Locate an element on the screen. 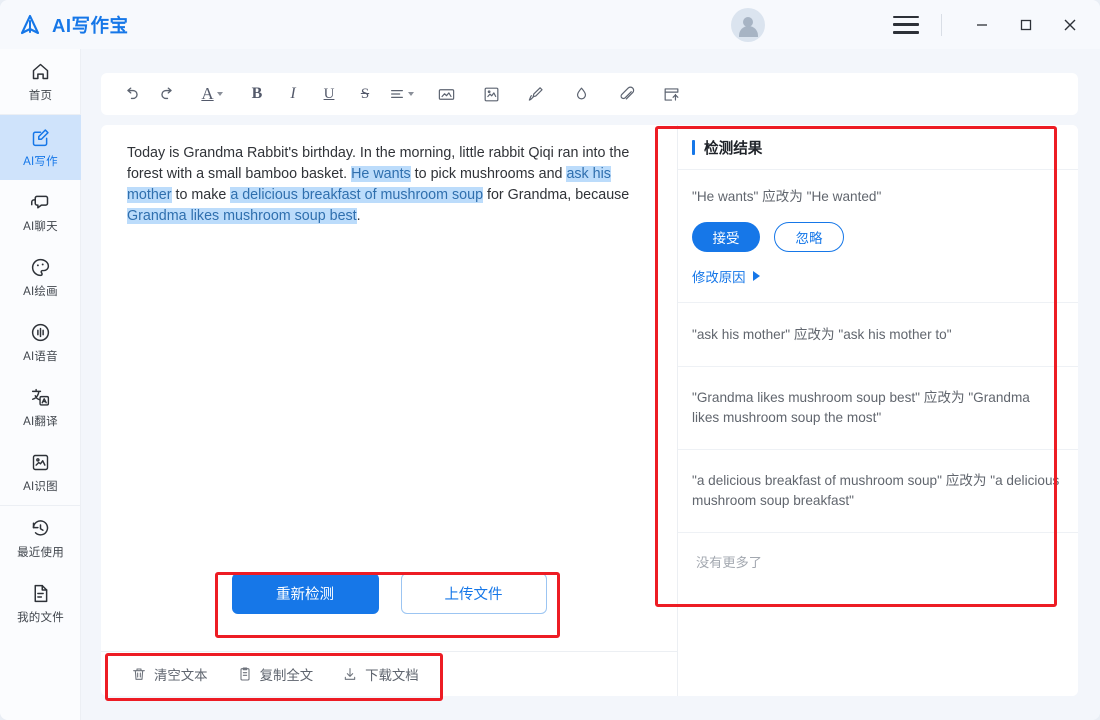 The height and width of the screenshot is (720, 1100). sidebar-item-label: AI翻译 is located at coordinates (40, 421).